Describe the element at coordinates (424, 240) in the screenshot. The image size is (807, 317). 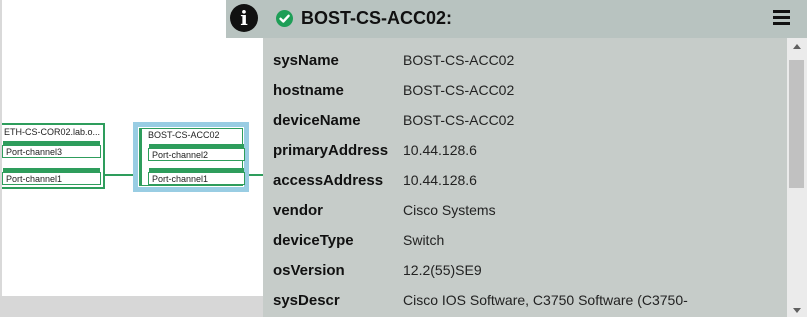
I see `property-value: Switch` at that location.